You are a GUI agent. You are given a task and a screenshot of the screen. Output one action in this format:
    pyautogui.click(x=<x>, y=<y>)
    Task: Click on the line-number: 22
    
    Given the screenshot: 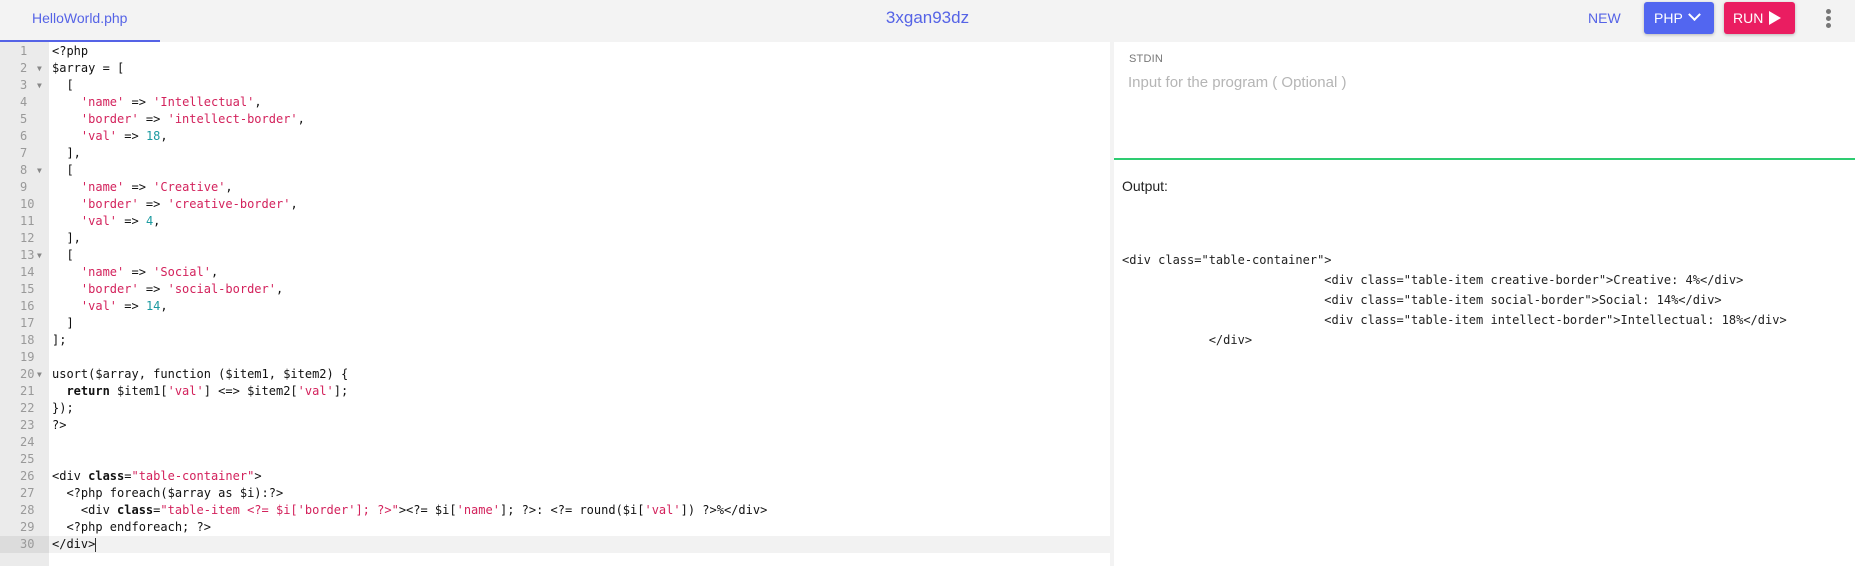 What is the action you would take?
    pyautogui.click(x=27, y=408)
    